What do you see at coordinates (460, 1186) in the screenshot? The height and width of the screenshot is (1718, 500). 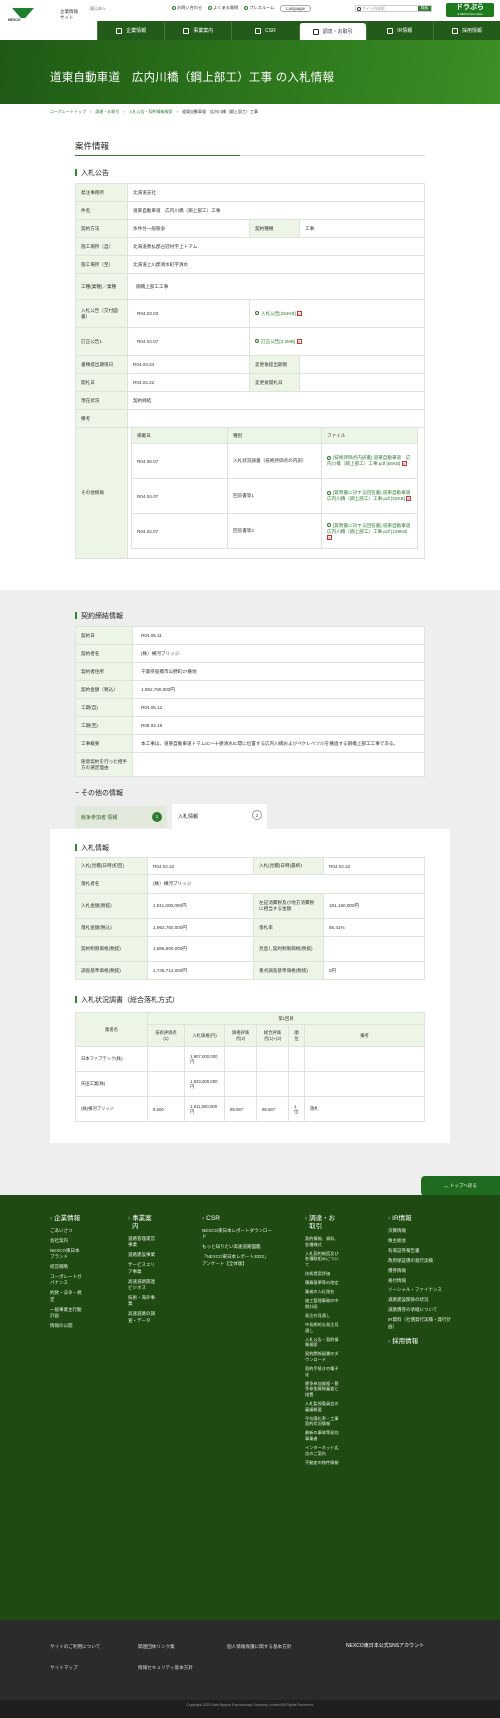 I see `back-to-top-button: ︿ トップへ戻る` at bounding box center [460, 1186].